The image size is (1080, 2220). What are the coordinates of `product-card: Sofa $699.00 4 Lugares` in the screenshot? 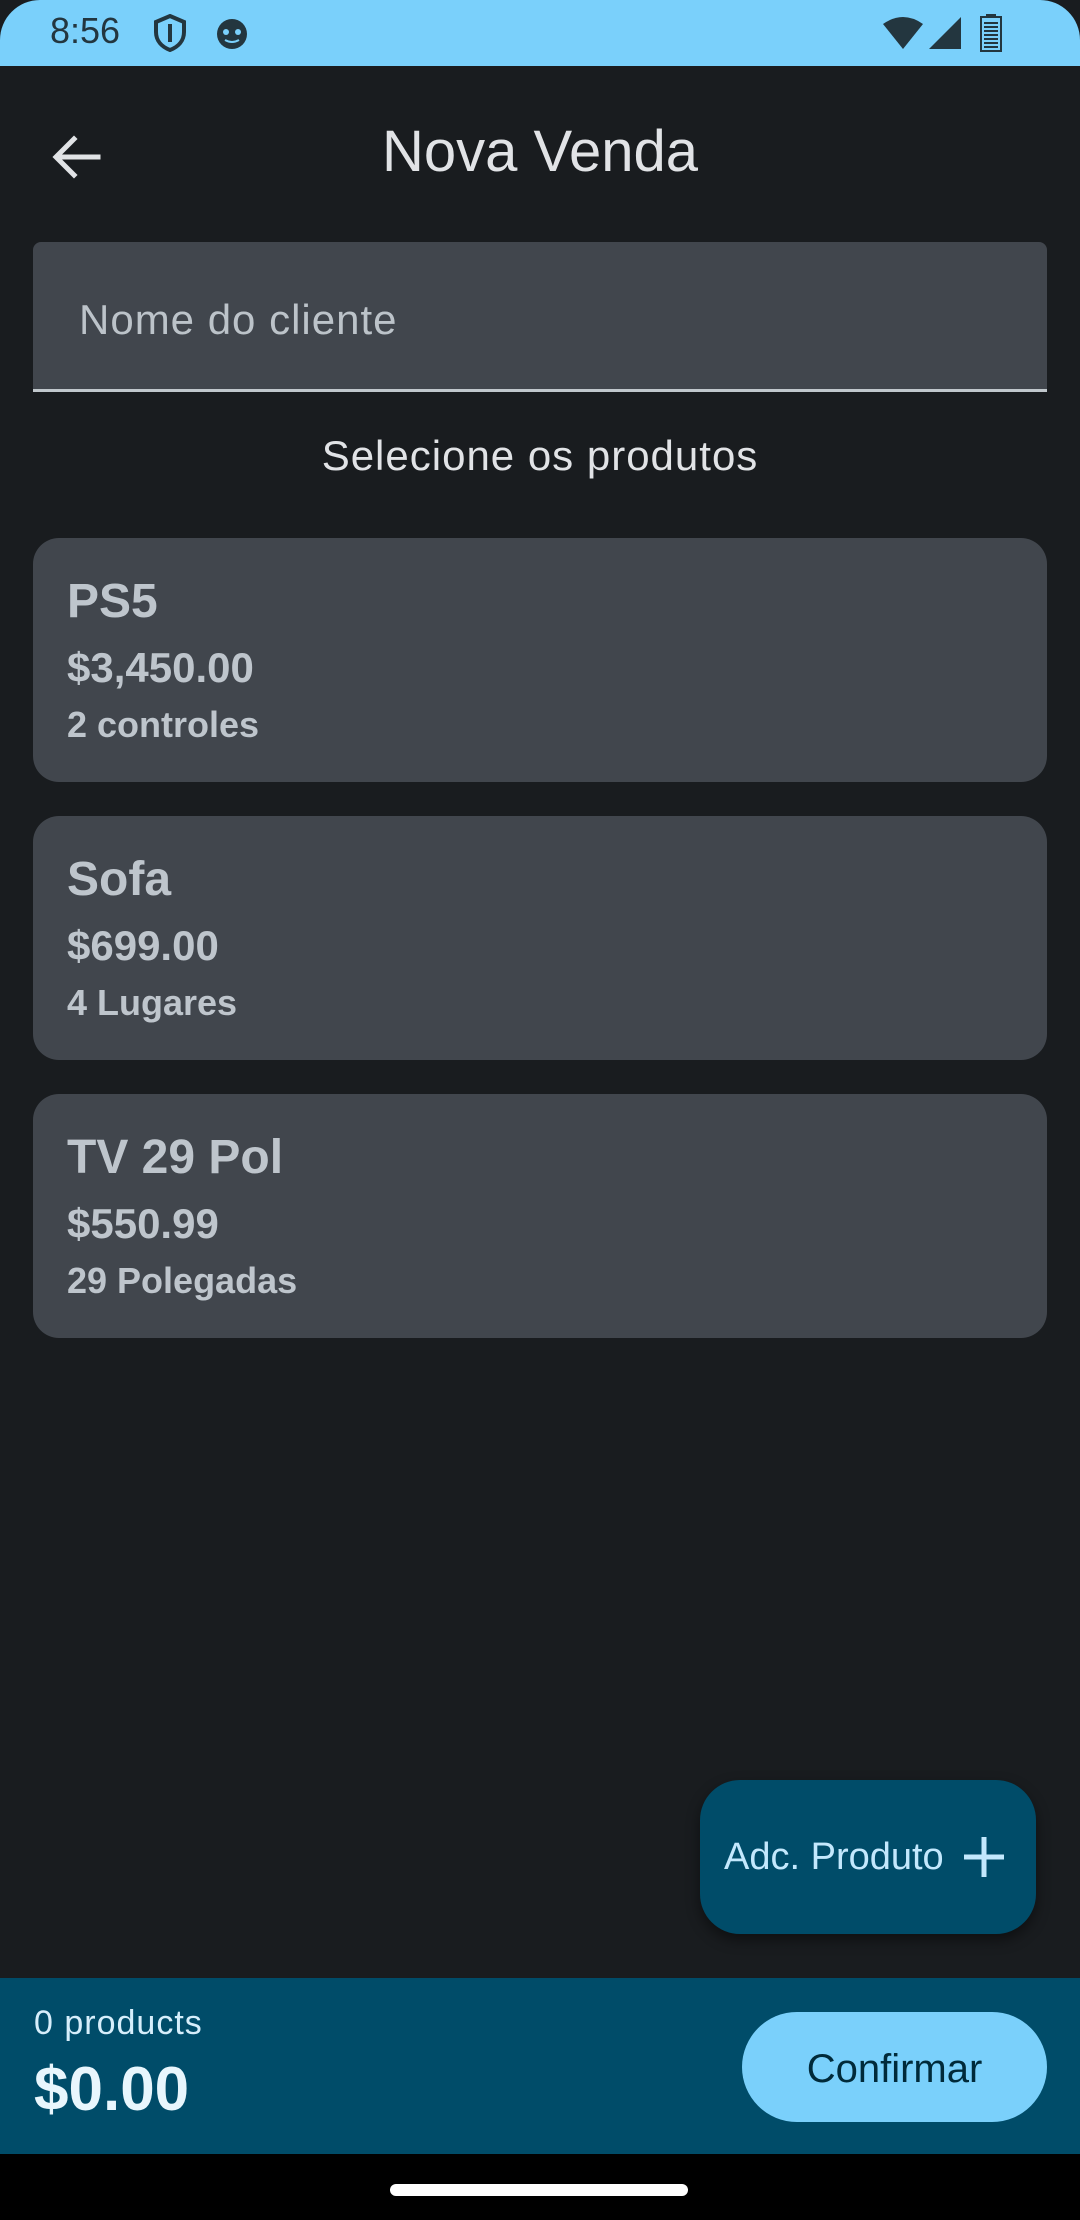 It's located at (540, 938).